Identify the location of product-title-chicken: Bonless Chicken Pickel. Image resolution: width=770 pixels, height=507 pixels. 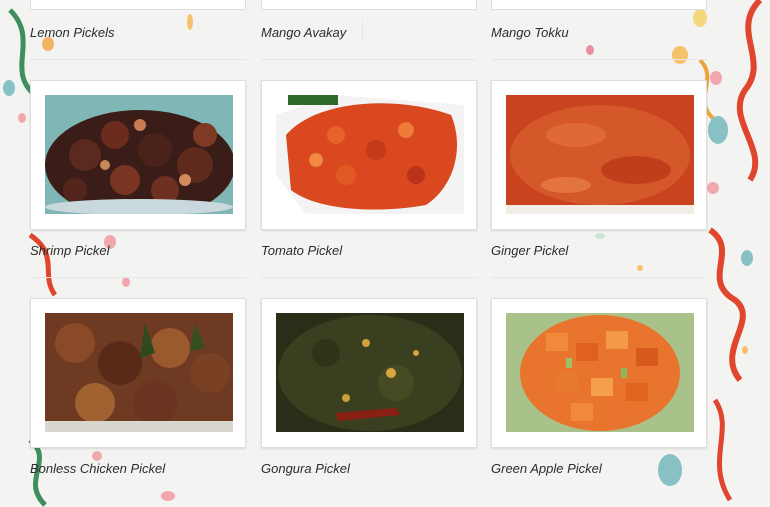
(97, 468).